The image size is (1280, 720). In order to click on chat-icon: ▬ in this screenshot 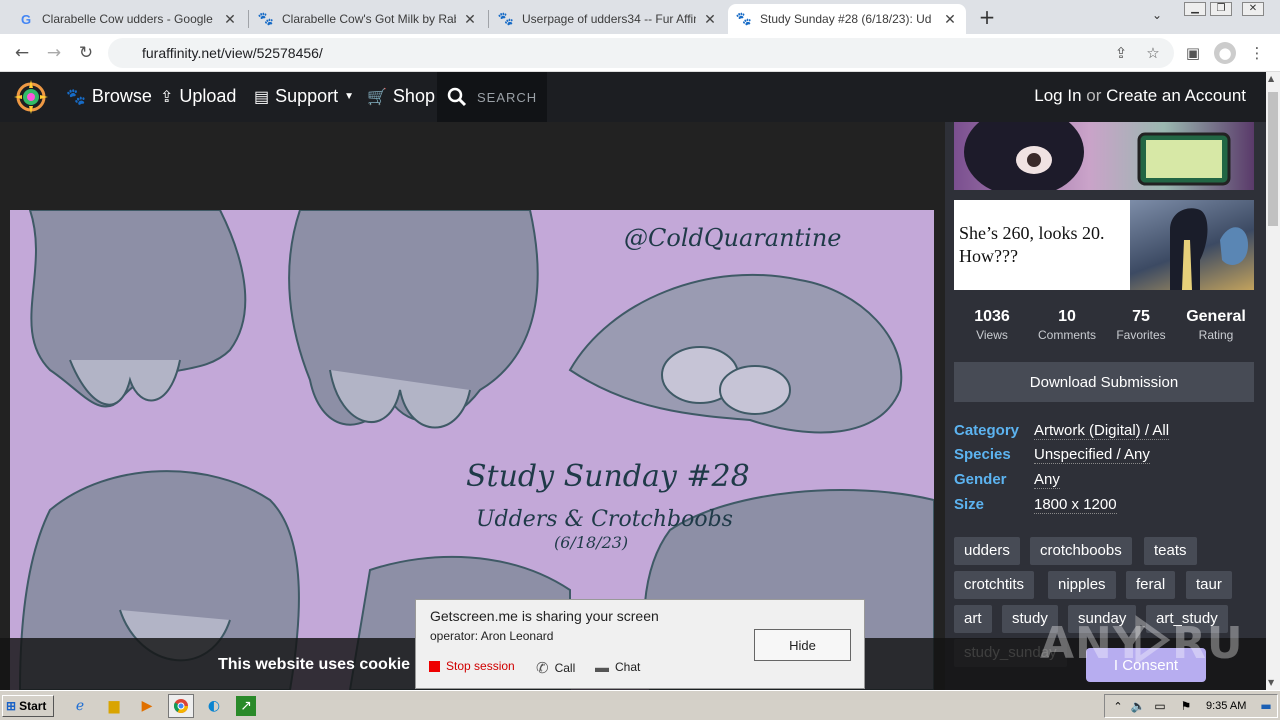, I will do `click(602, 667)`.